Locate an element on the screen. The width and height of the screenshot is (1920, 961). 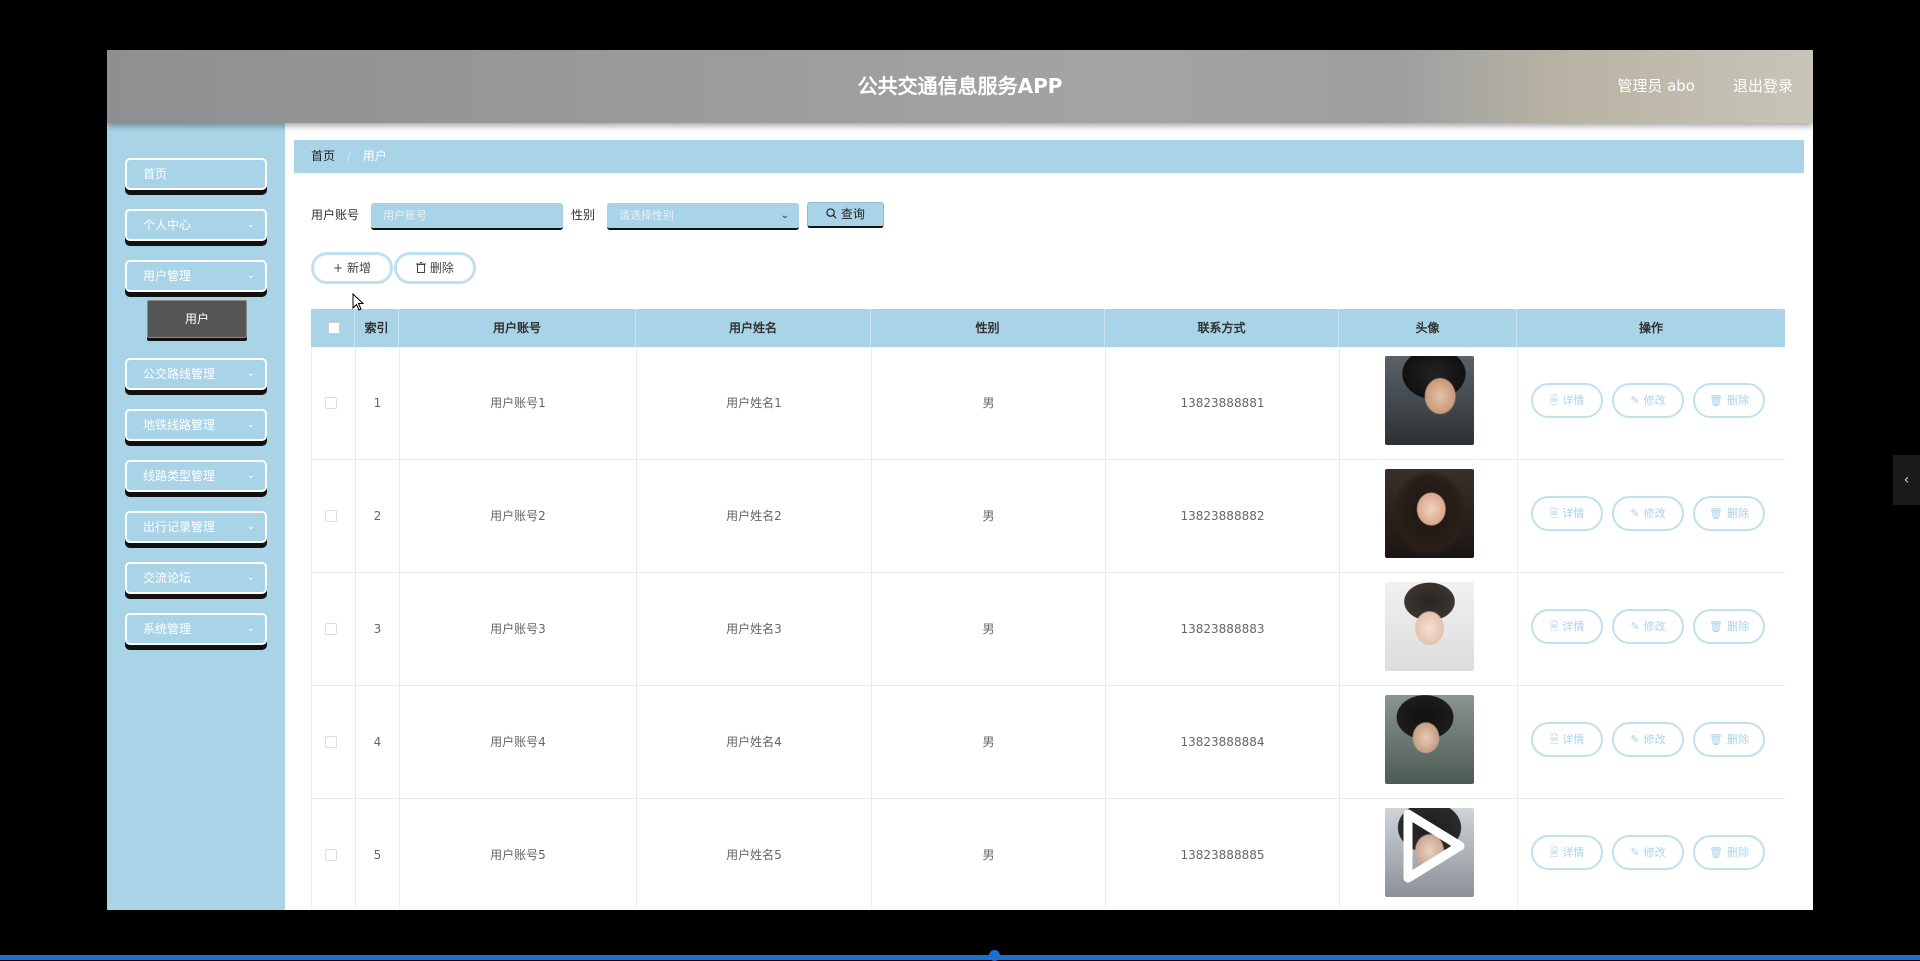
sidebar-item-bus-routes: 公交路线管理 ⌄ is located at coordinates (196, 374).